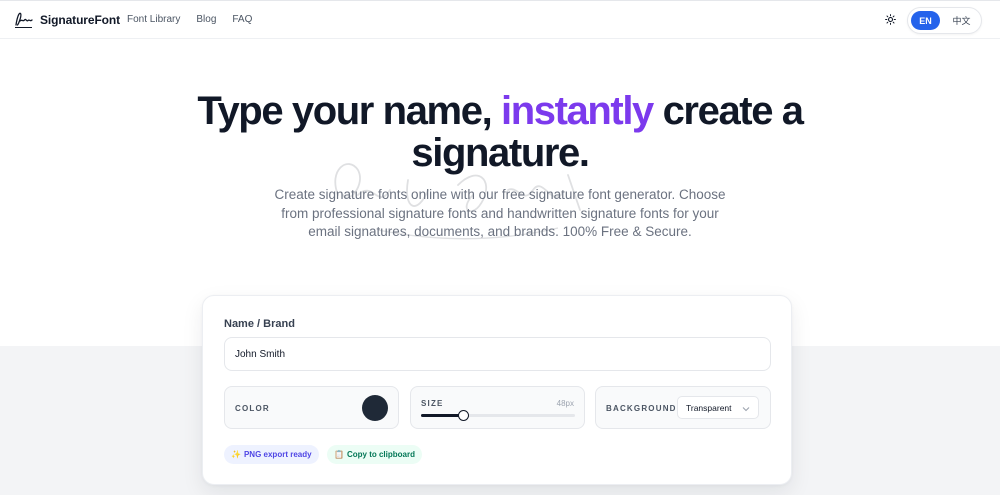 This screenshot has width=1000, height=495. Describe the element at coordinates (311, 407) in the screenshot. I see `color-control: COLOR` at that location.